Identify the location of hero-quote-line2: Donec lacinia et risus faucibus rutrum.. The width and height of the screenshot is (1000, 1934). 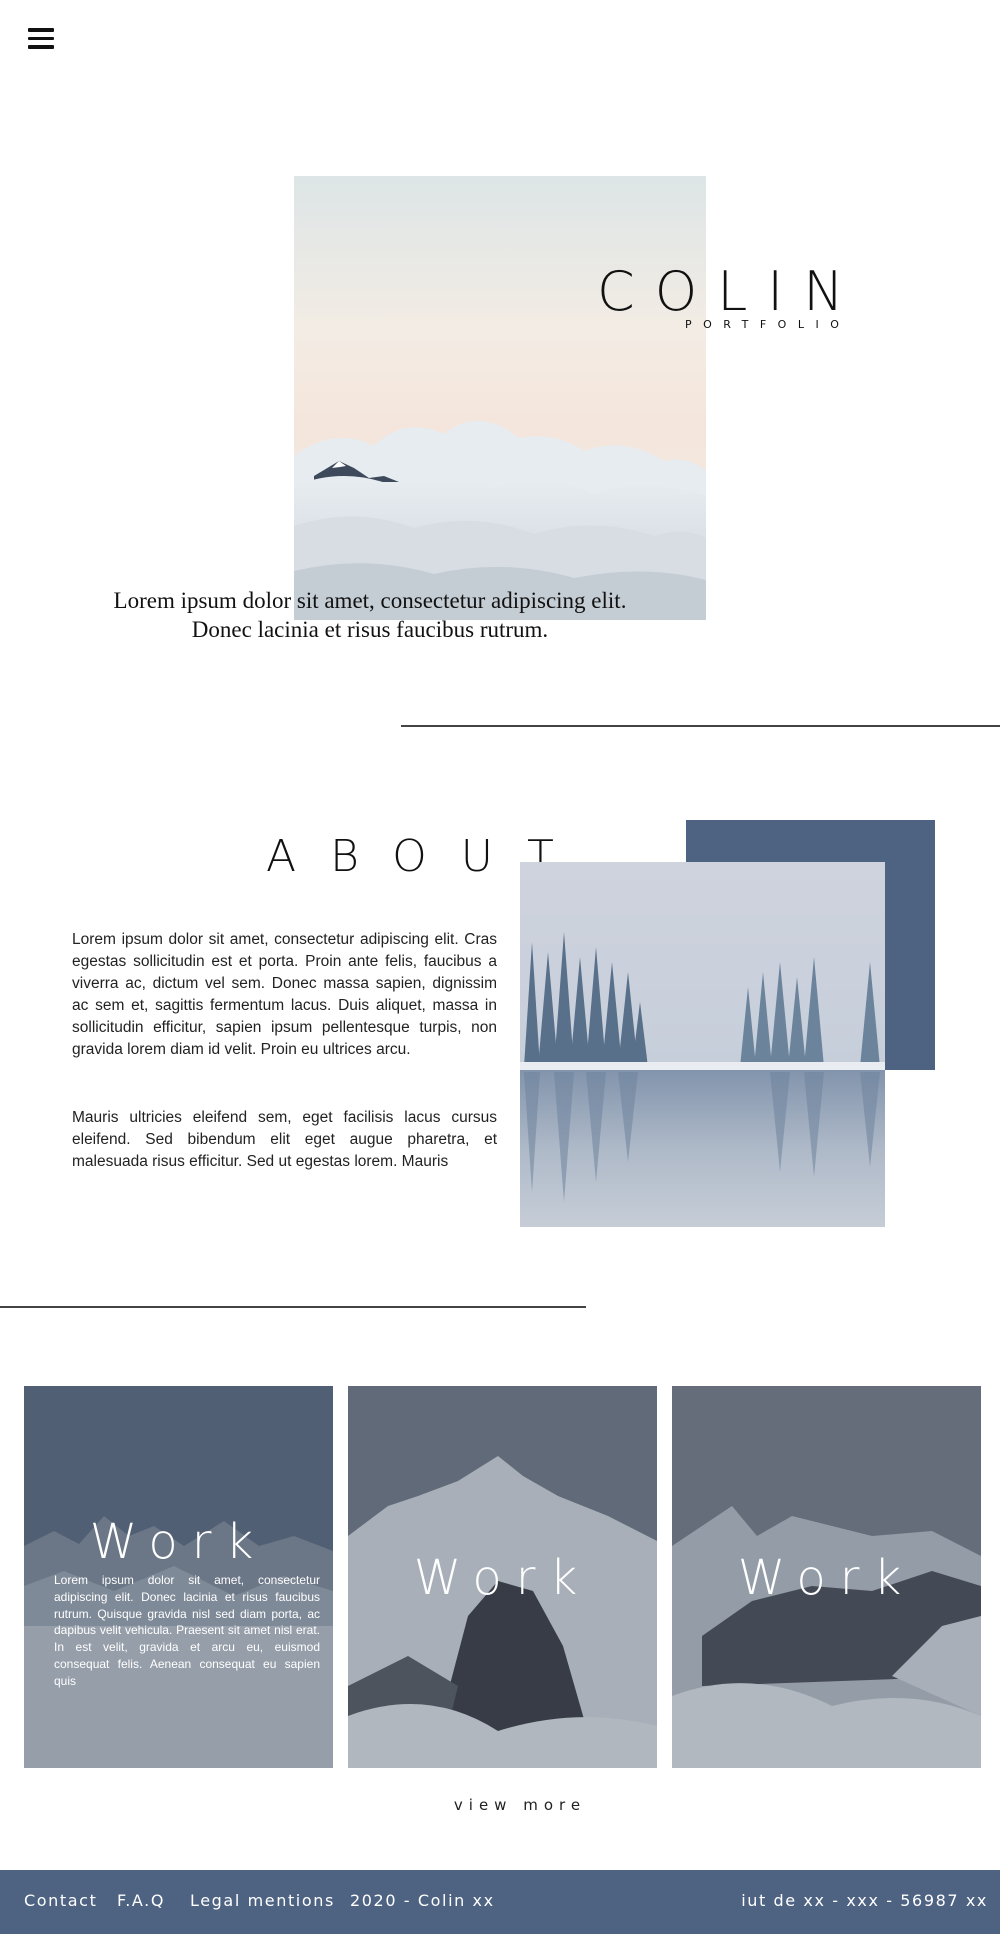
(370, 629).